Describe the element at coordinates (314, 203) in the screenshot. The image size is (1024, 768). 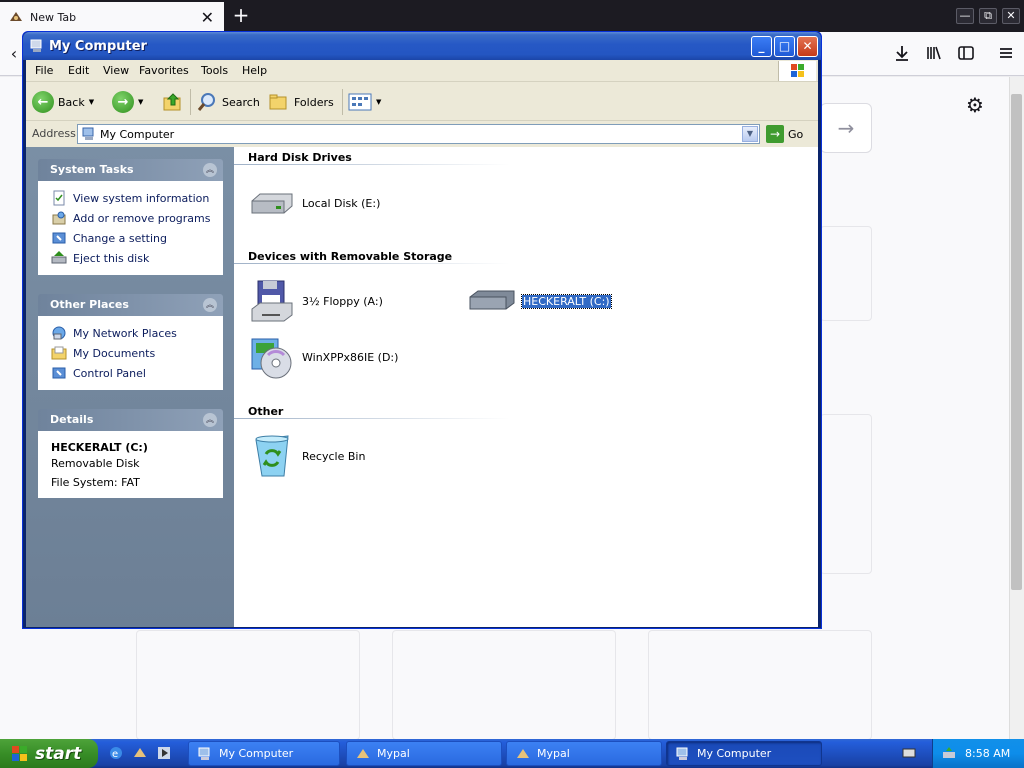
I see `drive-local-disk-e: Local Disk (E:)` at that location.